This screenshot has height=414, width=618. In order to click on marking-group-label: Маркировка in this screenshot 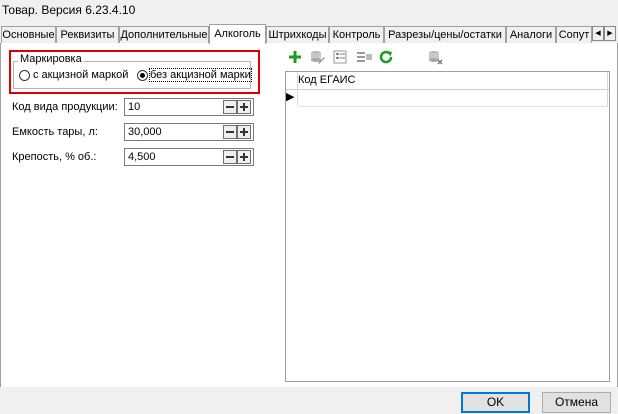, I will do `click(51, 59)`.